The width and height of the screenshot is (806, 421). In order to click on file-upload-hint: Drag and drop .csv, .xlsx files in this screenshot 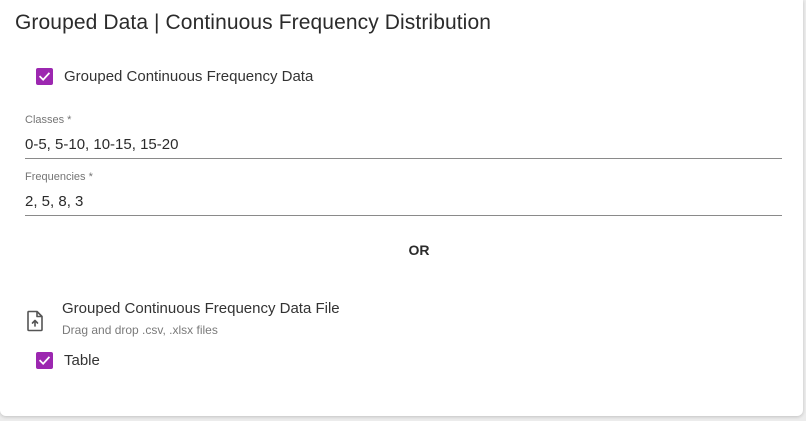, I will do `click(140, 330)`.